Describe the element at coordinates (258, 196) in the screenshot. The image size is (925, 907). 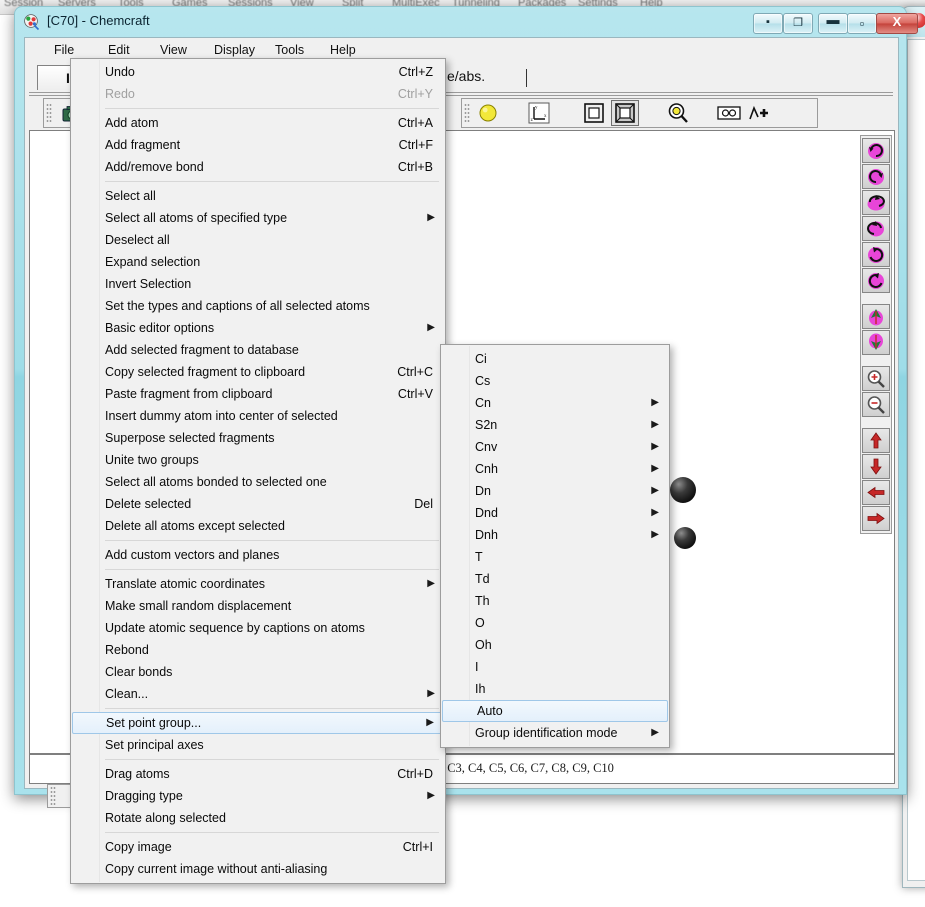
I see `edit-menu-item-select-all: Select all` at that location.